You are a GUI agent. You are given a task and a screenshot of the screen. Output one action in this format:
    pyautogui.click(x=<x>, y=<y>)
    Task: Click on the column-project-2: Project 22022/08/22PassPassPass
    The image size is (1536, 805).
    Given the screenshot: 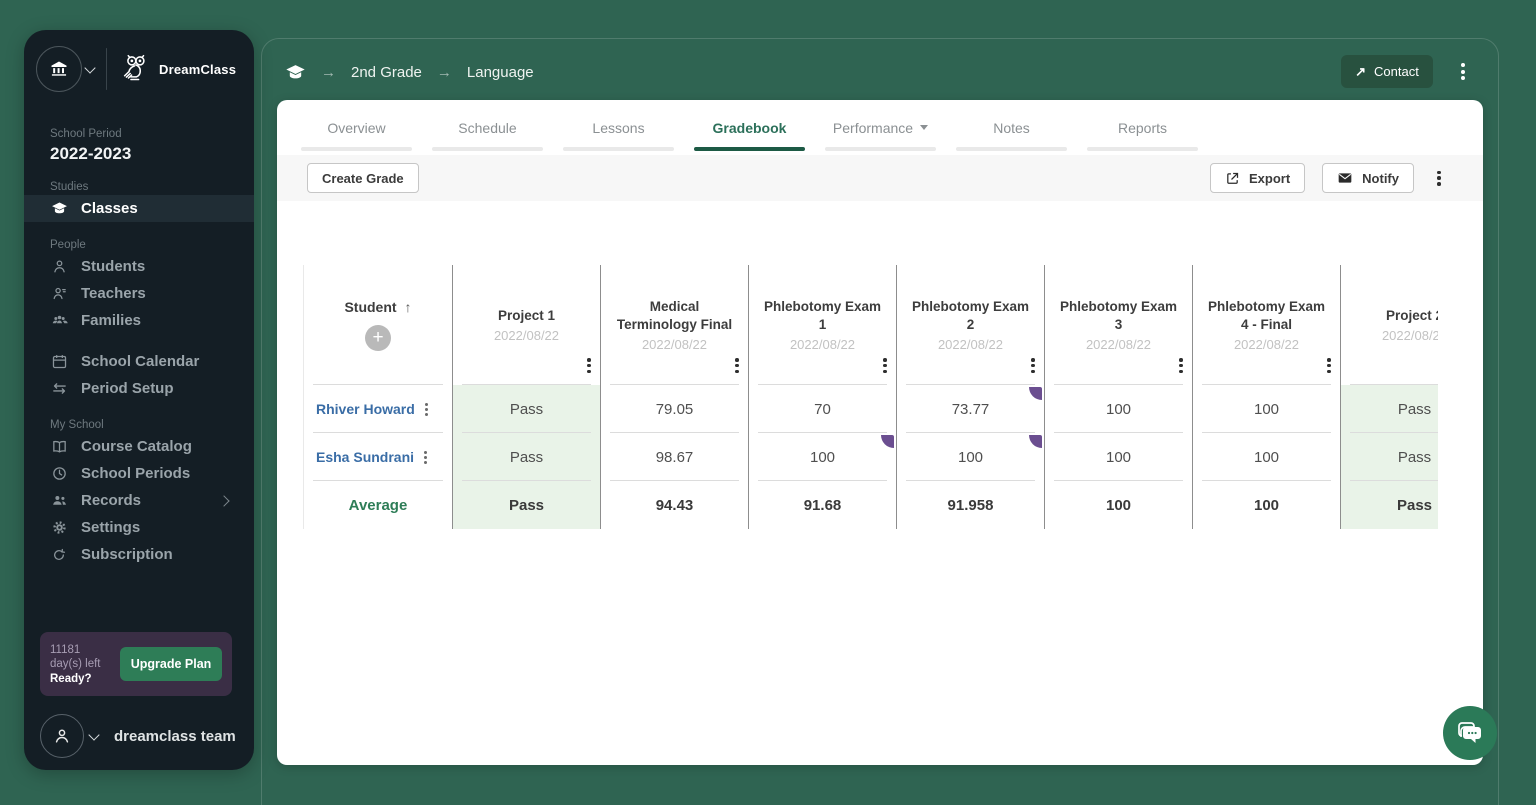 What is the action you would take?
    pyautogui.click(x=1389, y=397)
    